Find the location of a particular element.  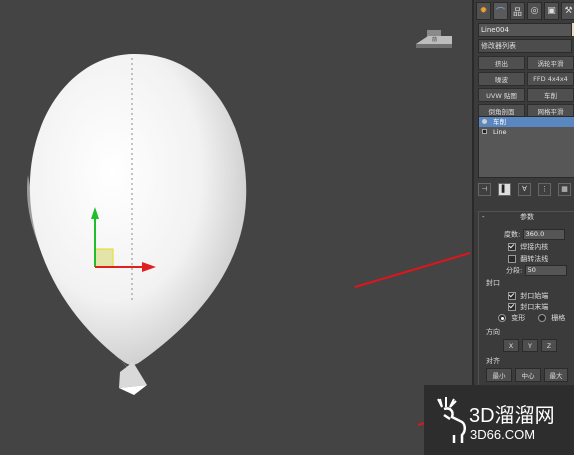

segments-spinner: 50 is located at coordinates (545, 270).